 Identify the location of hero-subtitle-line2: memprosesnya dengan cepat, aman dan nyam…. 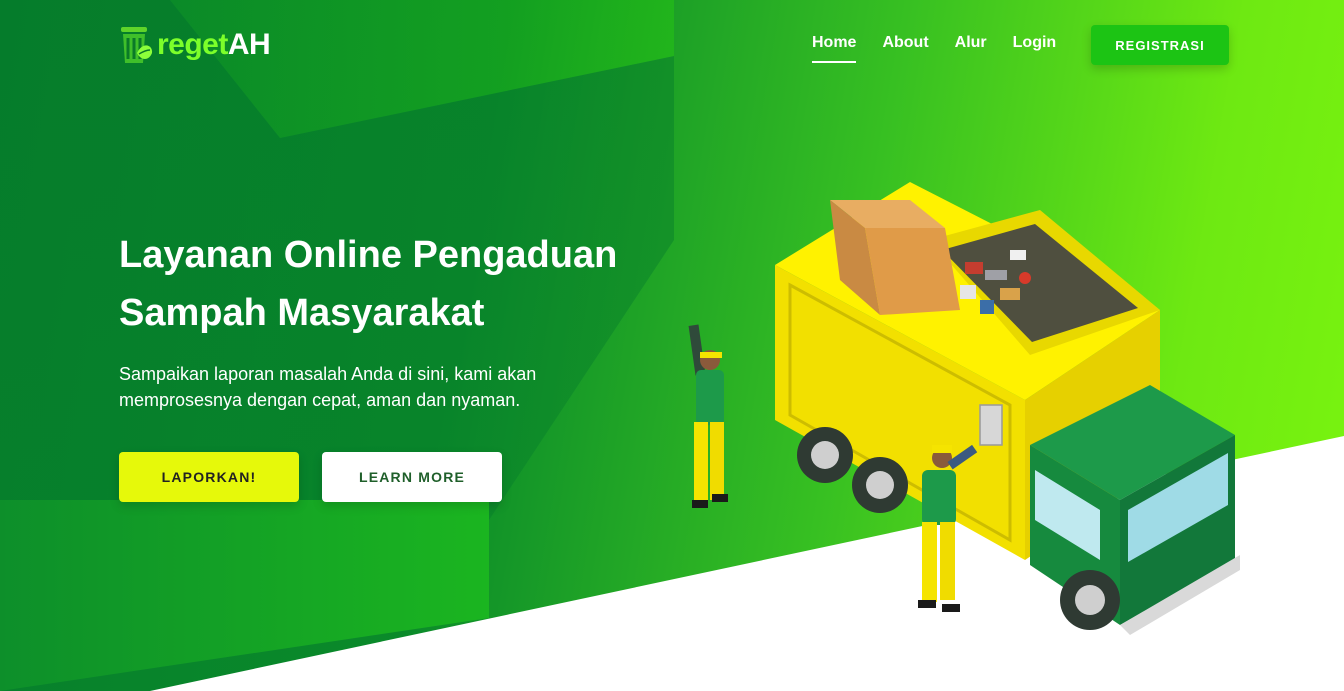
(320, 400).